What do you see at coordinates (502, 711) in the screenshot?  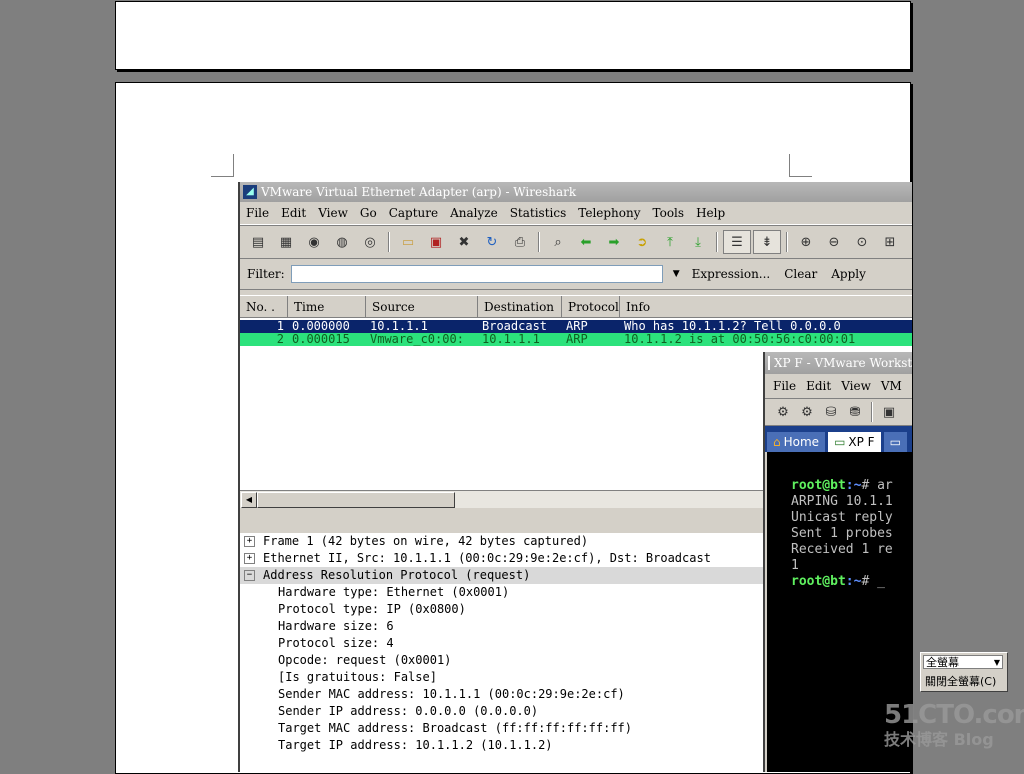 I see `detail-field: Sender IP address: 0.0.0.0 (0.0.0.0)` at bounding box center [502, 711].